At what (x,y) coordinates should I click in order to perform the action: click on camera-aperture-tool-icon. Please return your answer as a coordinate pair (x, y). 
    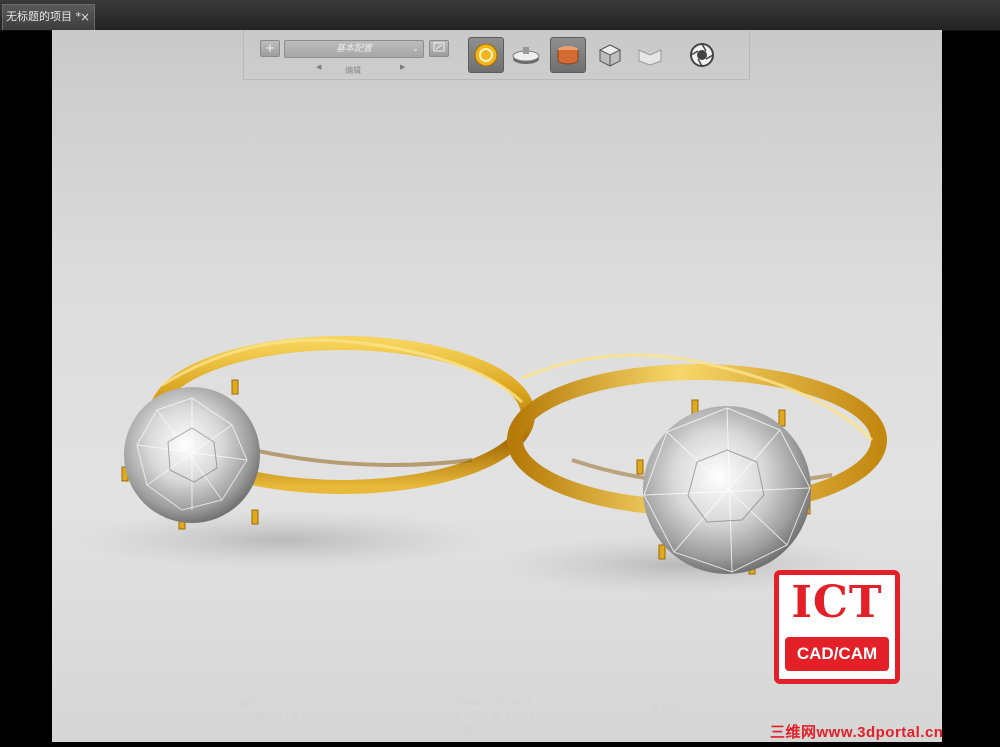
    Looking at the image, I should click on (702, 55).